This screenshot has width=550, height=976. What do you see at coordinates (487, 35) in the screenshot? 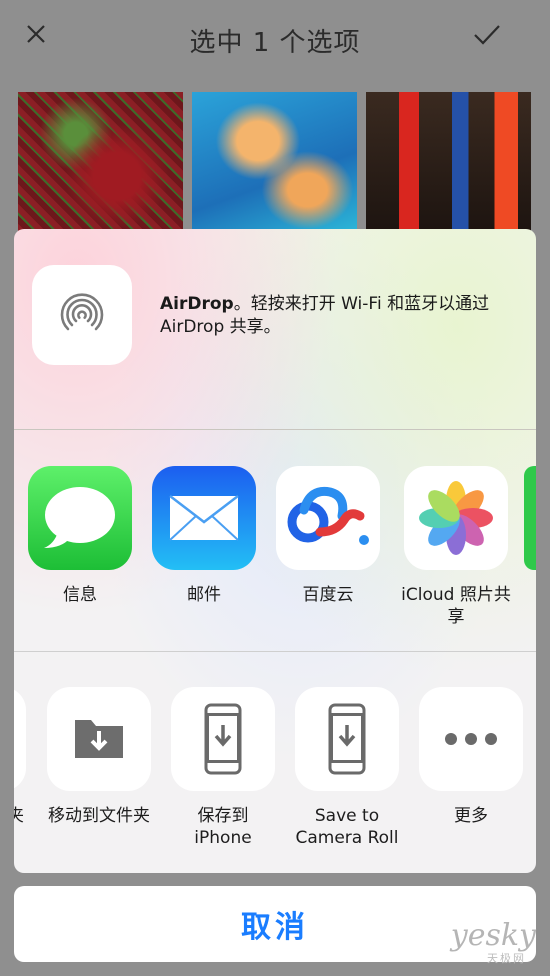
I see `checkmark-icon` at bounding box center [487, 35].